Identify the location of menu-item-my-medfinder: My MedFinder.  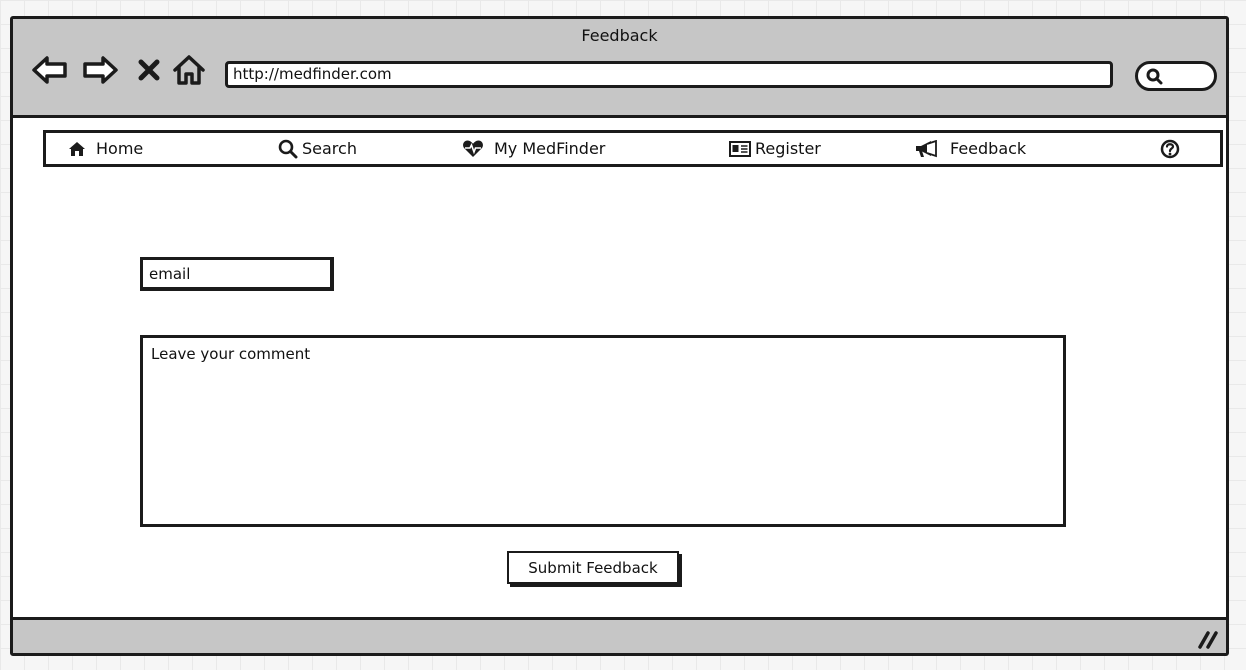
(533, 148).